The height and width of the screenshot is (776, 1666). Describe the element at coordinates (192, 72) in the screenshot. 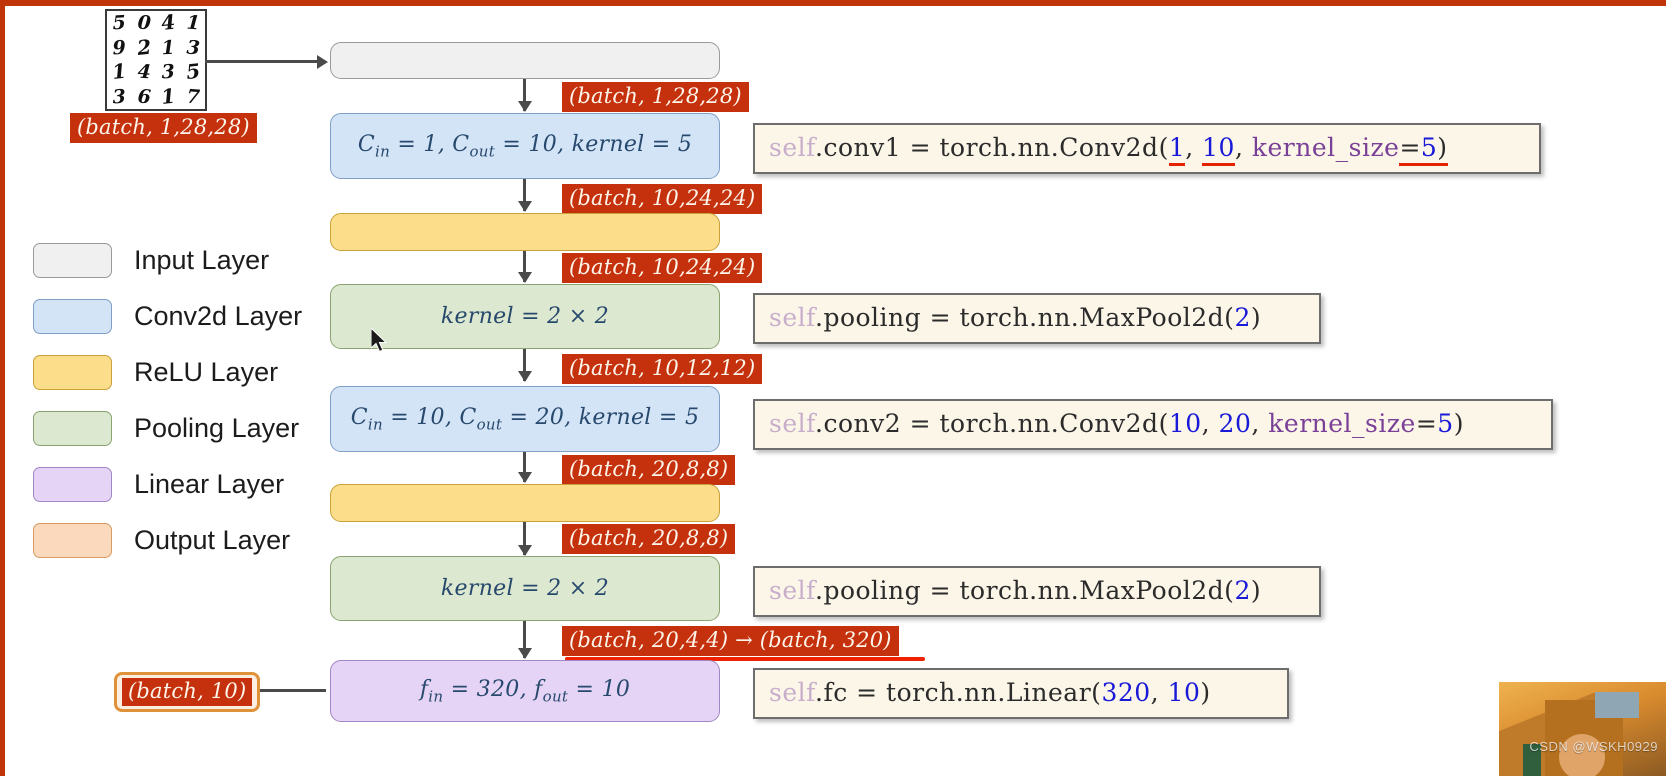

I see `mnist-digit: 5` at that location.